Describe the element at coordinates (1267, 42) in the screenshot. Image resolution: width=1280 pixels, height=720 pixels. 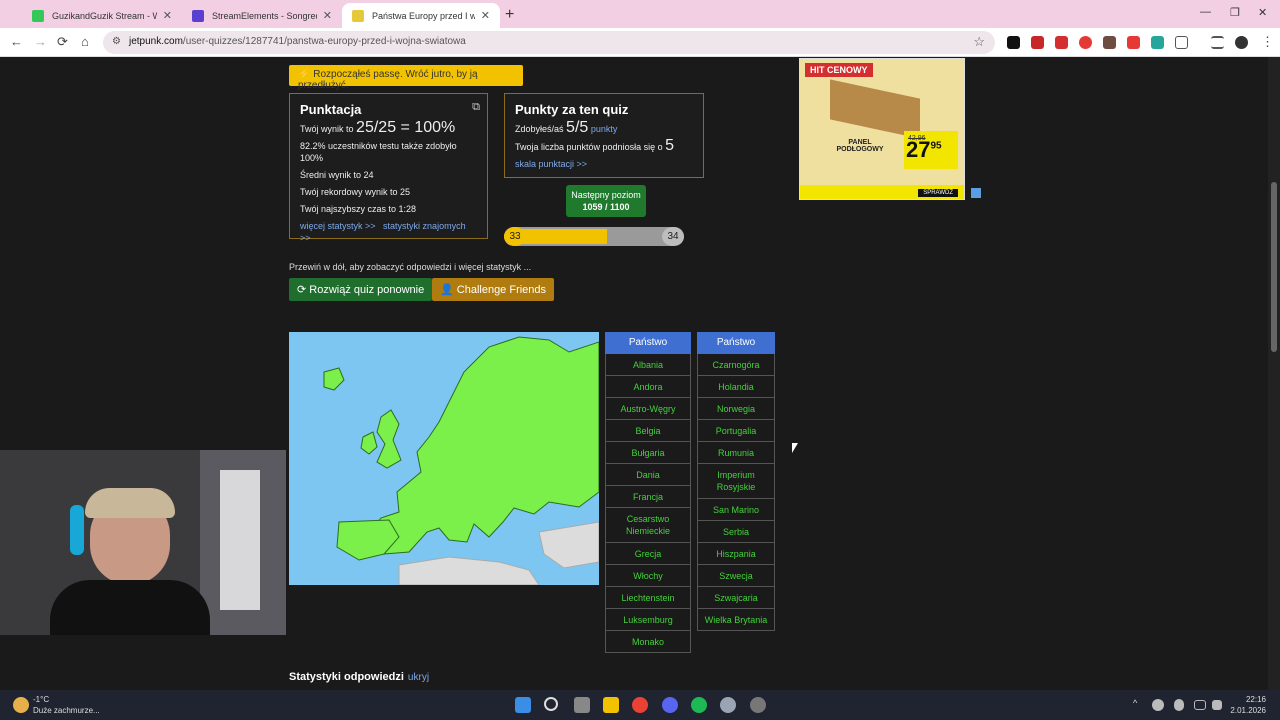
I see `menu-kebab-icon: ⋮` at that location.